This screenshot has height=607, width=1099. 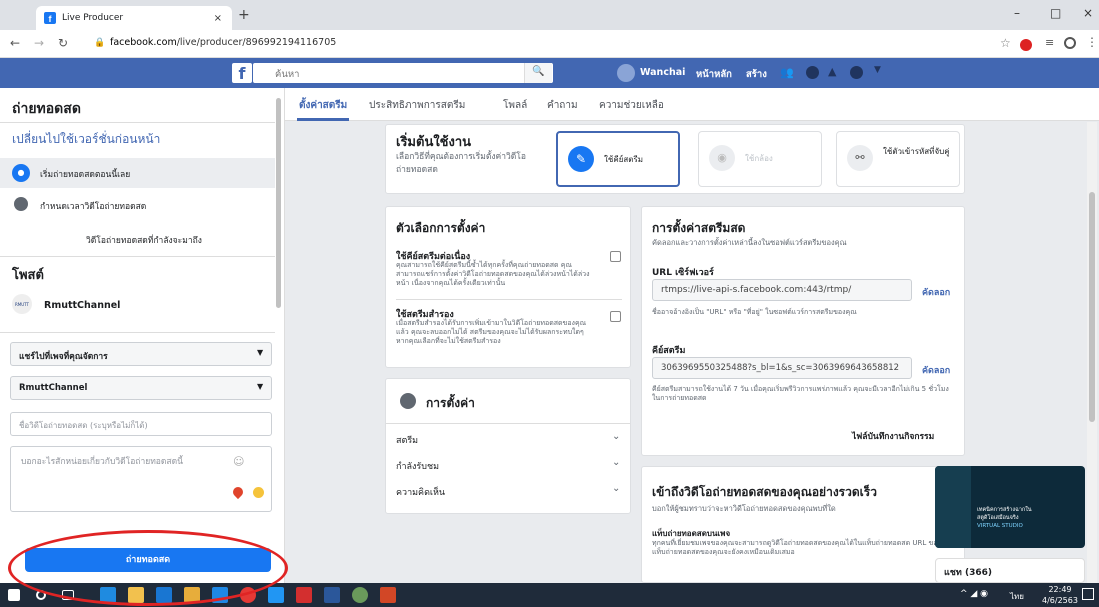 What do you see at coordinates (141, 424) in the screenshot?
I see `video-title-input: ชื่อวิดีโอถ่ายทอดสด (ระบุหรือไม่ก็ได้)` at bounding box center [141, 424].